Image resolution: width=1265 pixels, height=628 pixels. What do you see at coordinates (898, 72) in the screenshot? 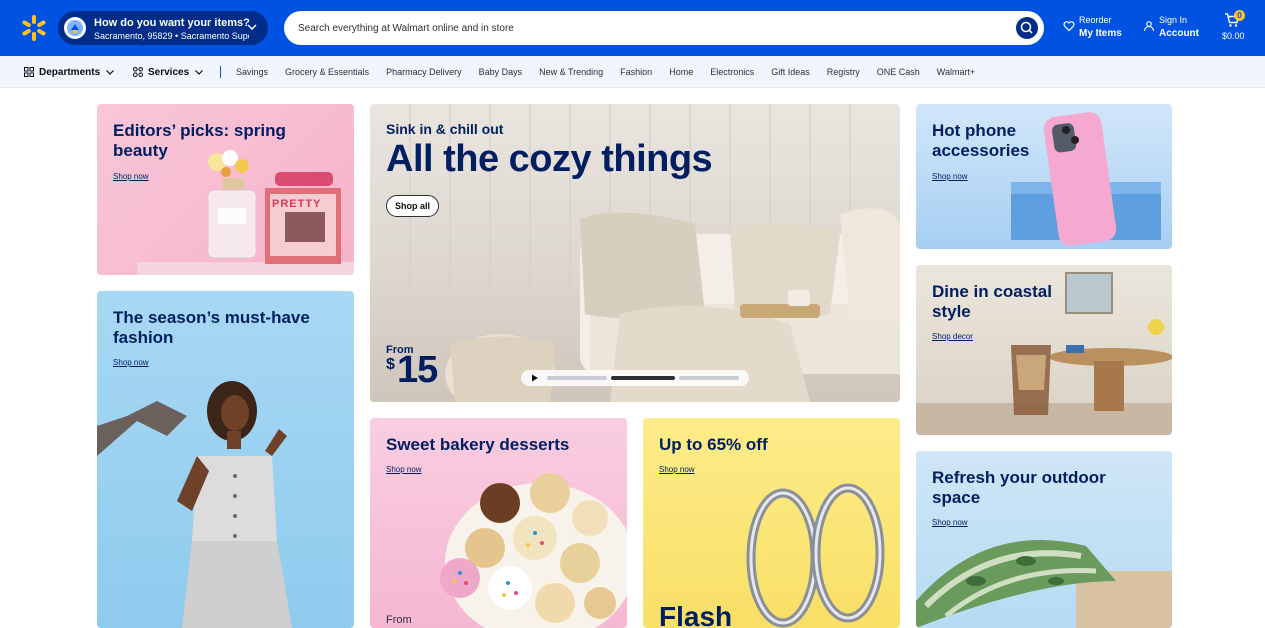
I see `nav-link-one-cash: ONE Cash` at bounding box center [898, 72].